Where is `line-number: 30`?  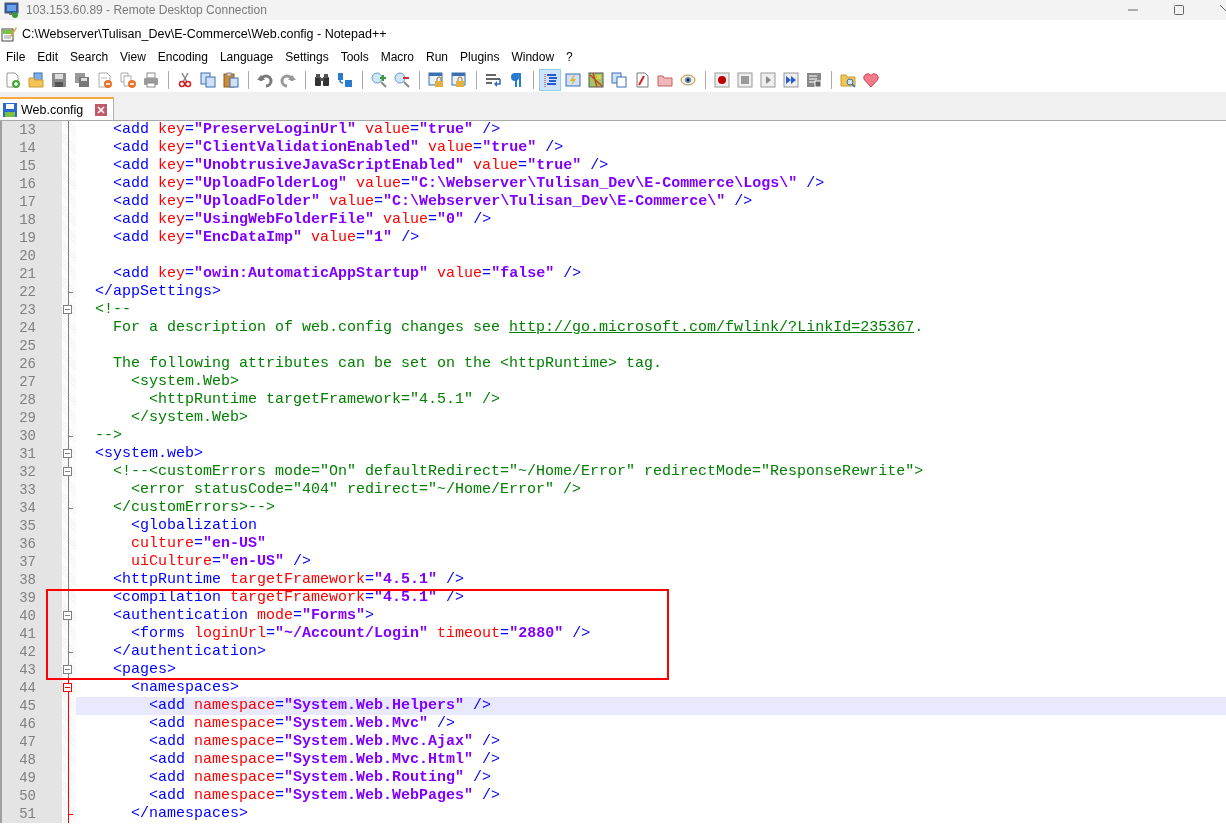
line-number: 30 is located at coordinates (27, 436).